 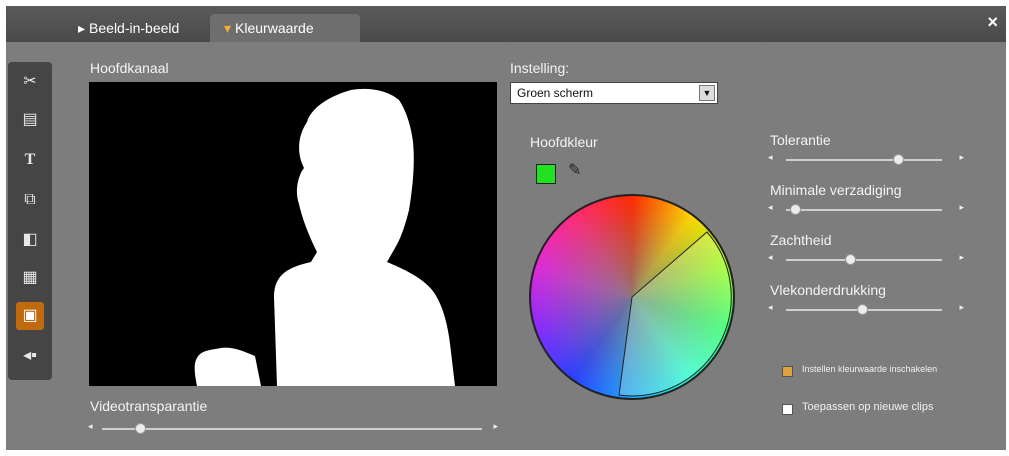 What do you see at coordinates (870, 369) in the screenshot?
I see `enable-chroma-key-label: Instellen kleurwaarde inschakelen` at bounding box center [870, 369].